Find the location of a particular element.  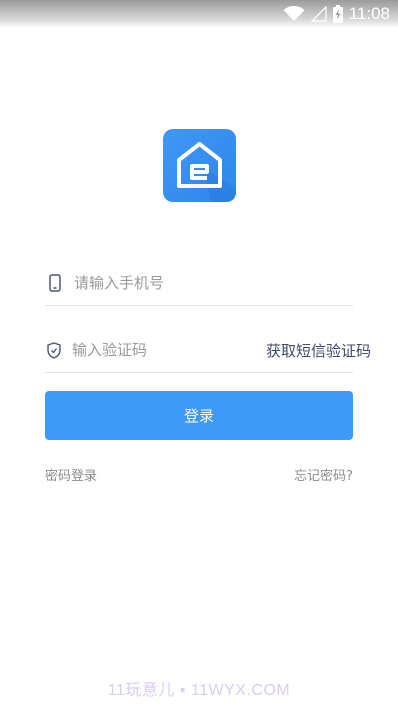

shield-icon is located at coordinates (54, 350).